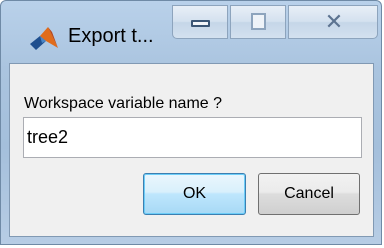 Image resolution: width=384 pixels, height=248 pixels. What do you see at coordinates (192, 137) in the screenshot?
I see `variable-name-input` at bounding box center [192, 137].